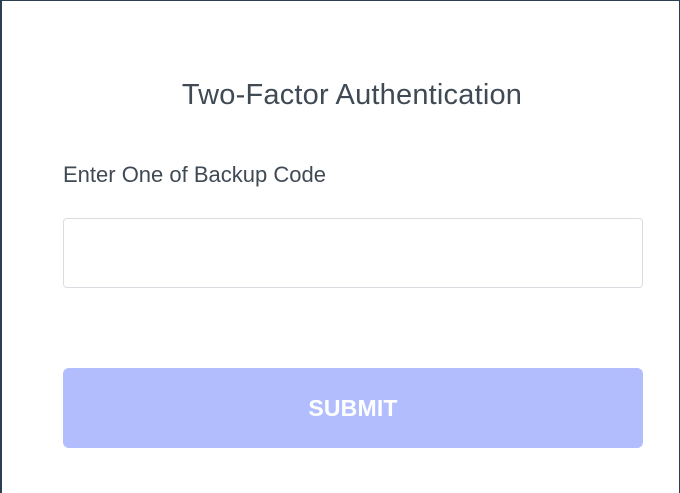 The image size is (680, 493). Describe the element at coordinates (194, 174) in the screenshot. I see `backup-code-label: Enter One of Backup Code` at that location.